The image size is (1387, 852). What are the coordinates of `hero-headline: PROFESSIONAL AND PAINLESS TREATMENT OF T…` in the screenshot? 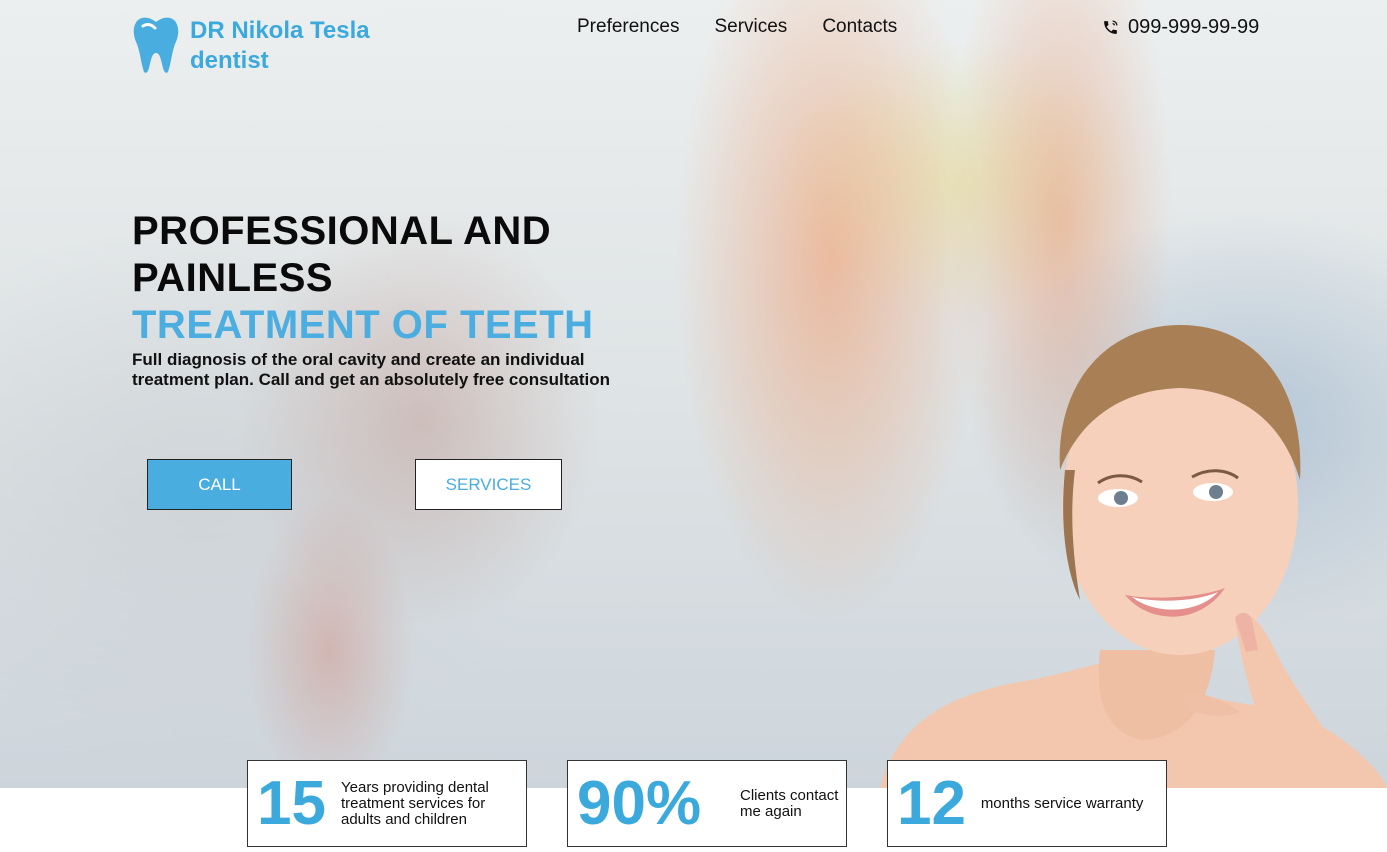 It's located at (412, 278).